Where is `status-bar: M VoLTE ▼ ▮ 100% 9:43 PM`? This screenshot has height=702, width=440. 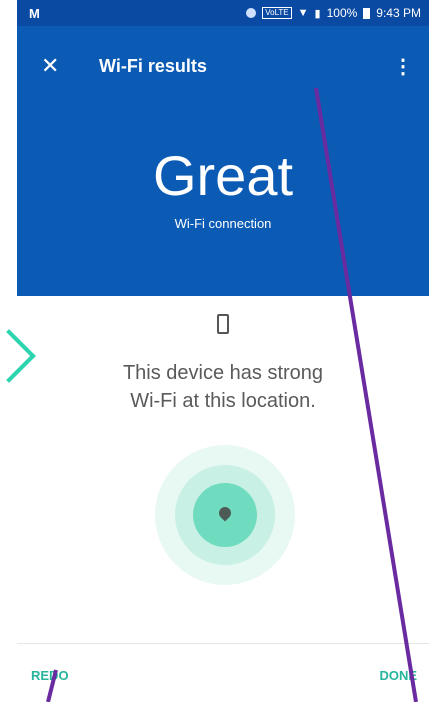 status-bar: M VoLTE ▼ ▮ 100% 9:43 PM is located at coordinates (223, 13).